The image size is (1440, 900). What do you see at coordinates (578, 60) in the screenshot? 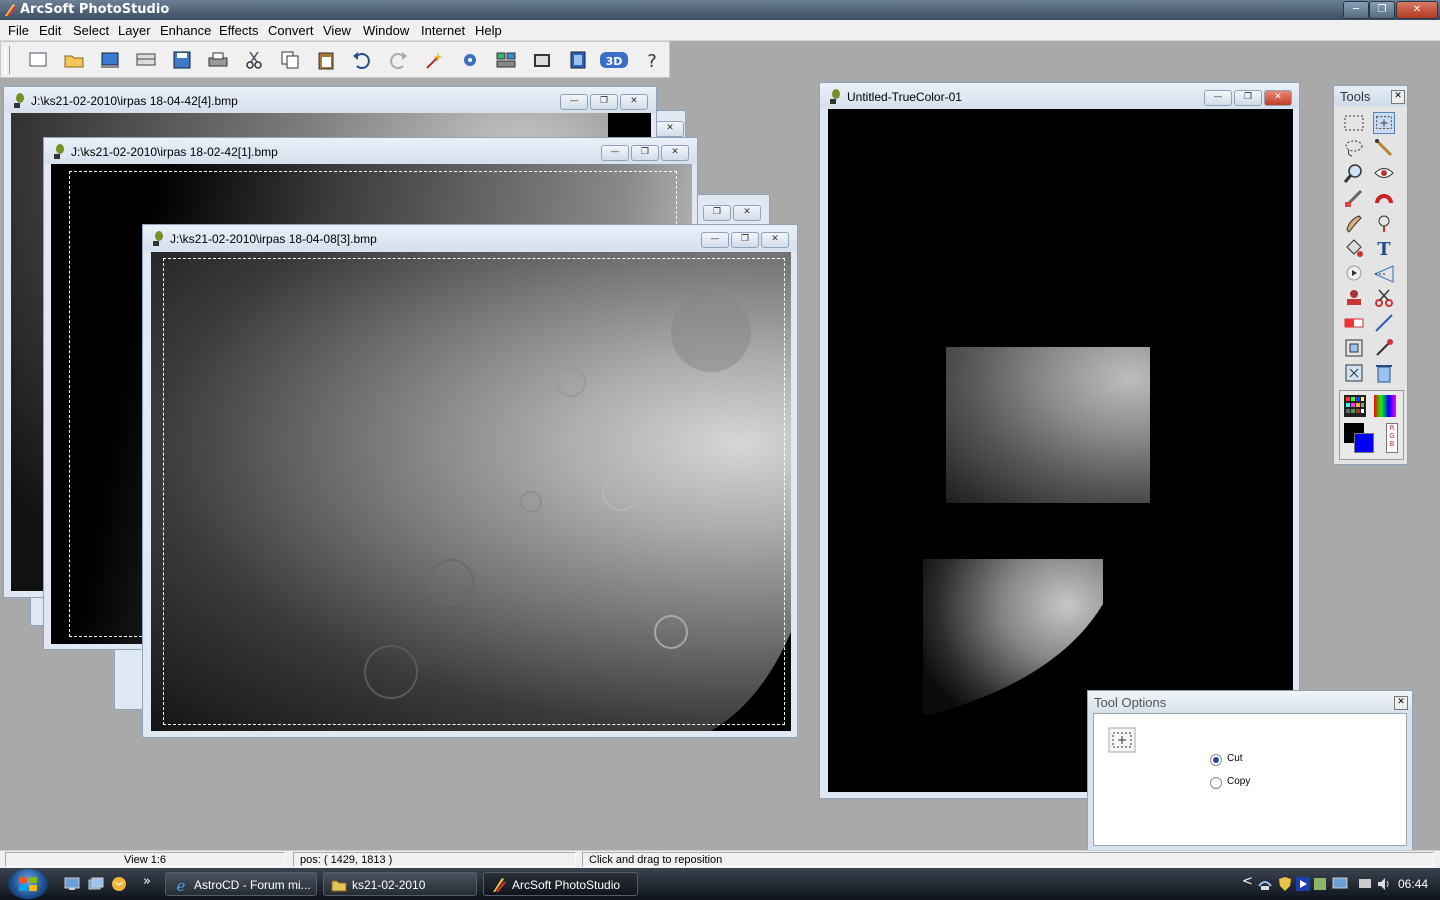
I see `calendar-icon` at bounding box center [578, 60].